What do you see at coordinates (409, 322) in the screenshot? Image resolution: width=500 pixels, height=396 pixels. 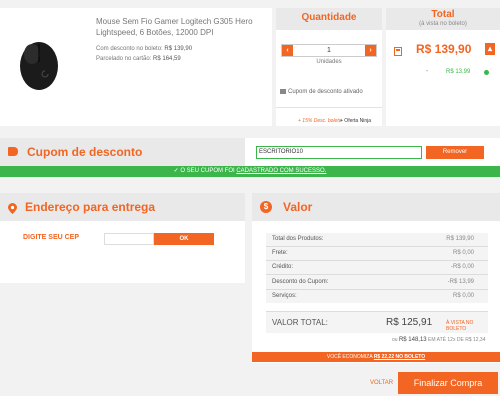 I see `total-value: R$ 125,91` at bounding box center [409, 322].